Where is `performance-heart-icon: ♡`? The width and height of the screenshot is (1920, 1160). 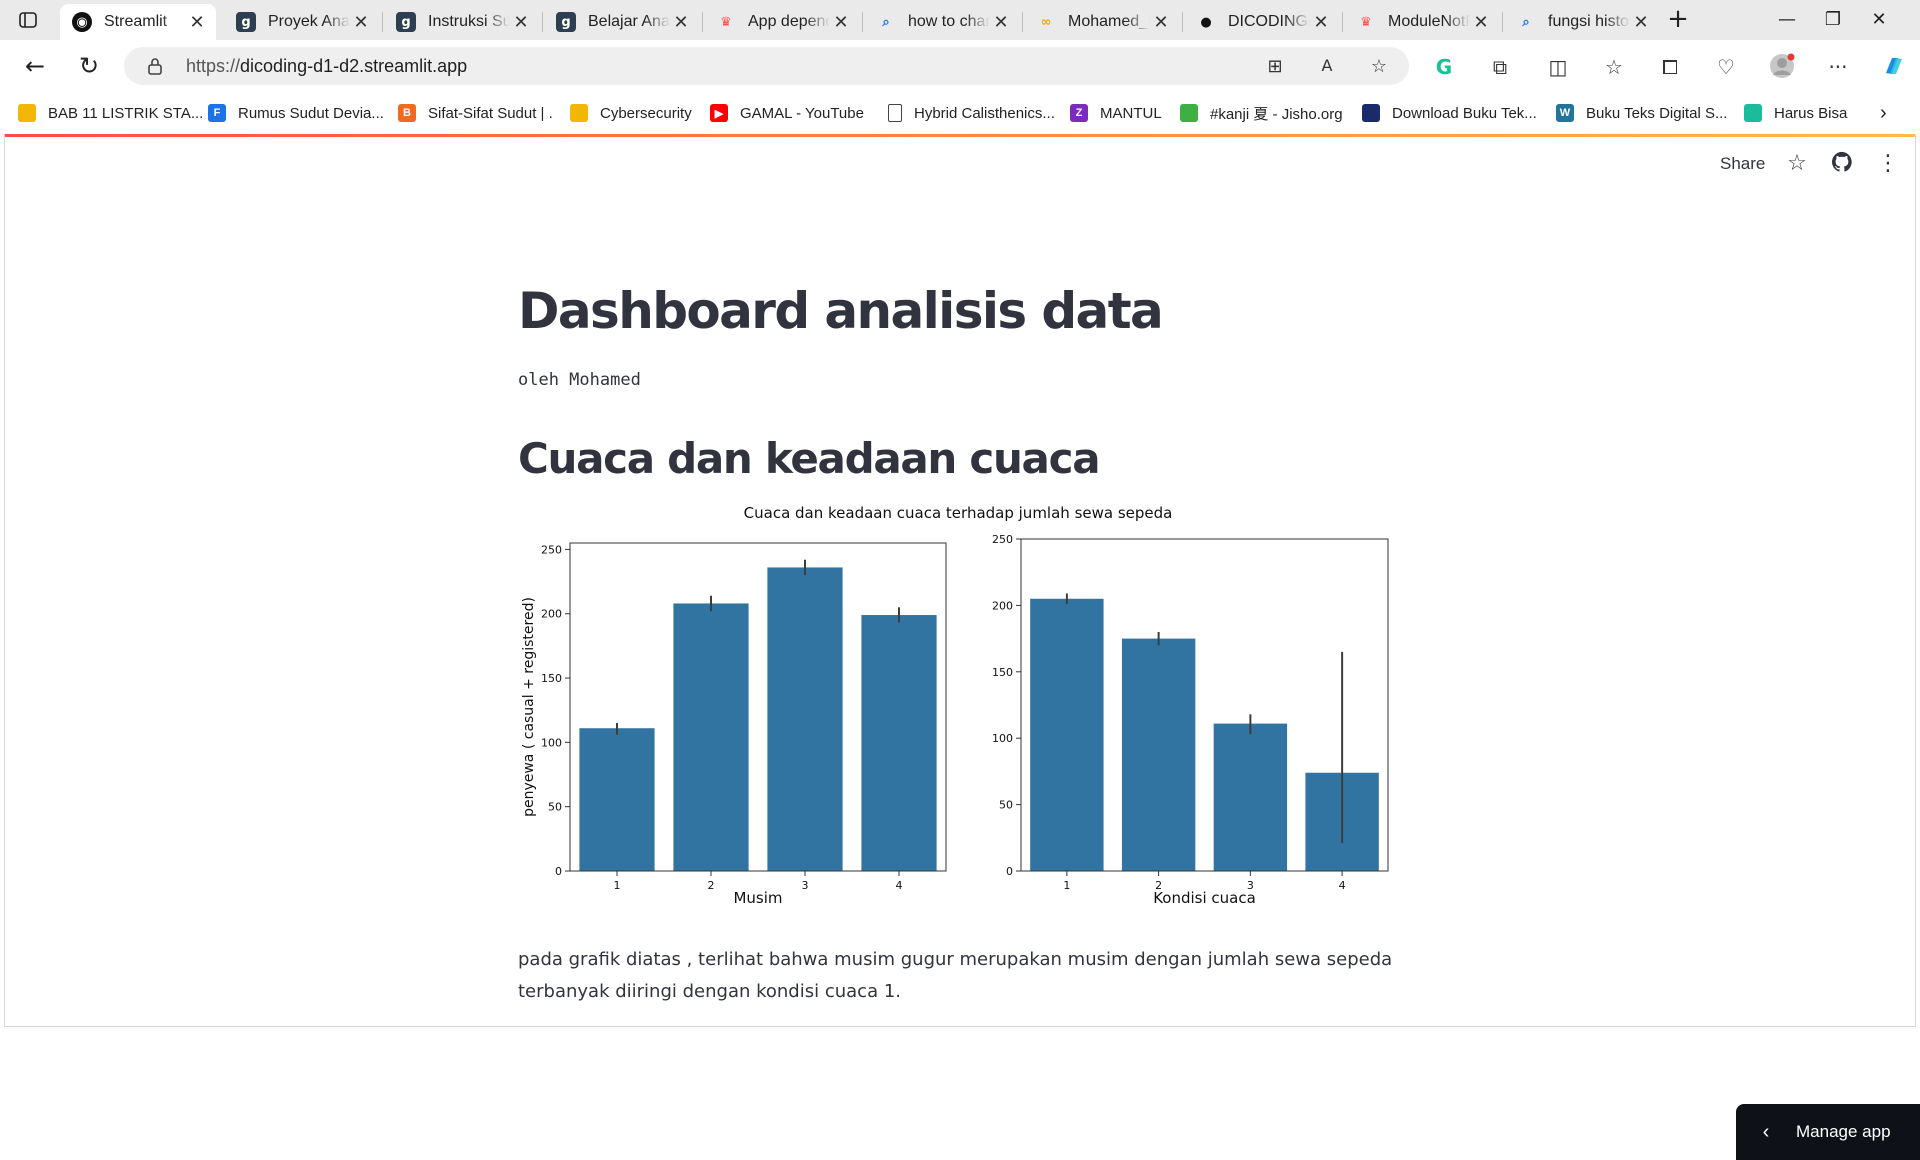 performance-heart-icon: ♡ is located at coordinates (1726, 67).